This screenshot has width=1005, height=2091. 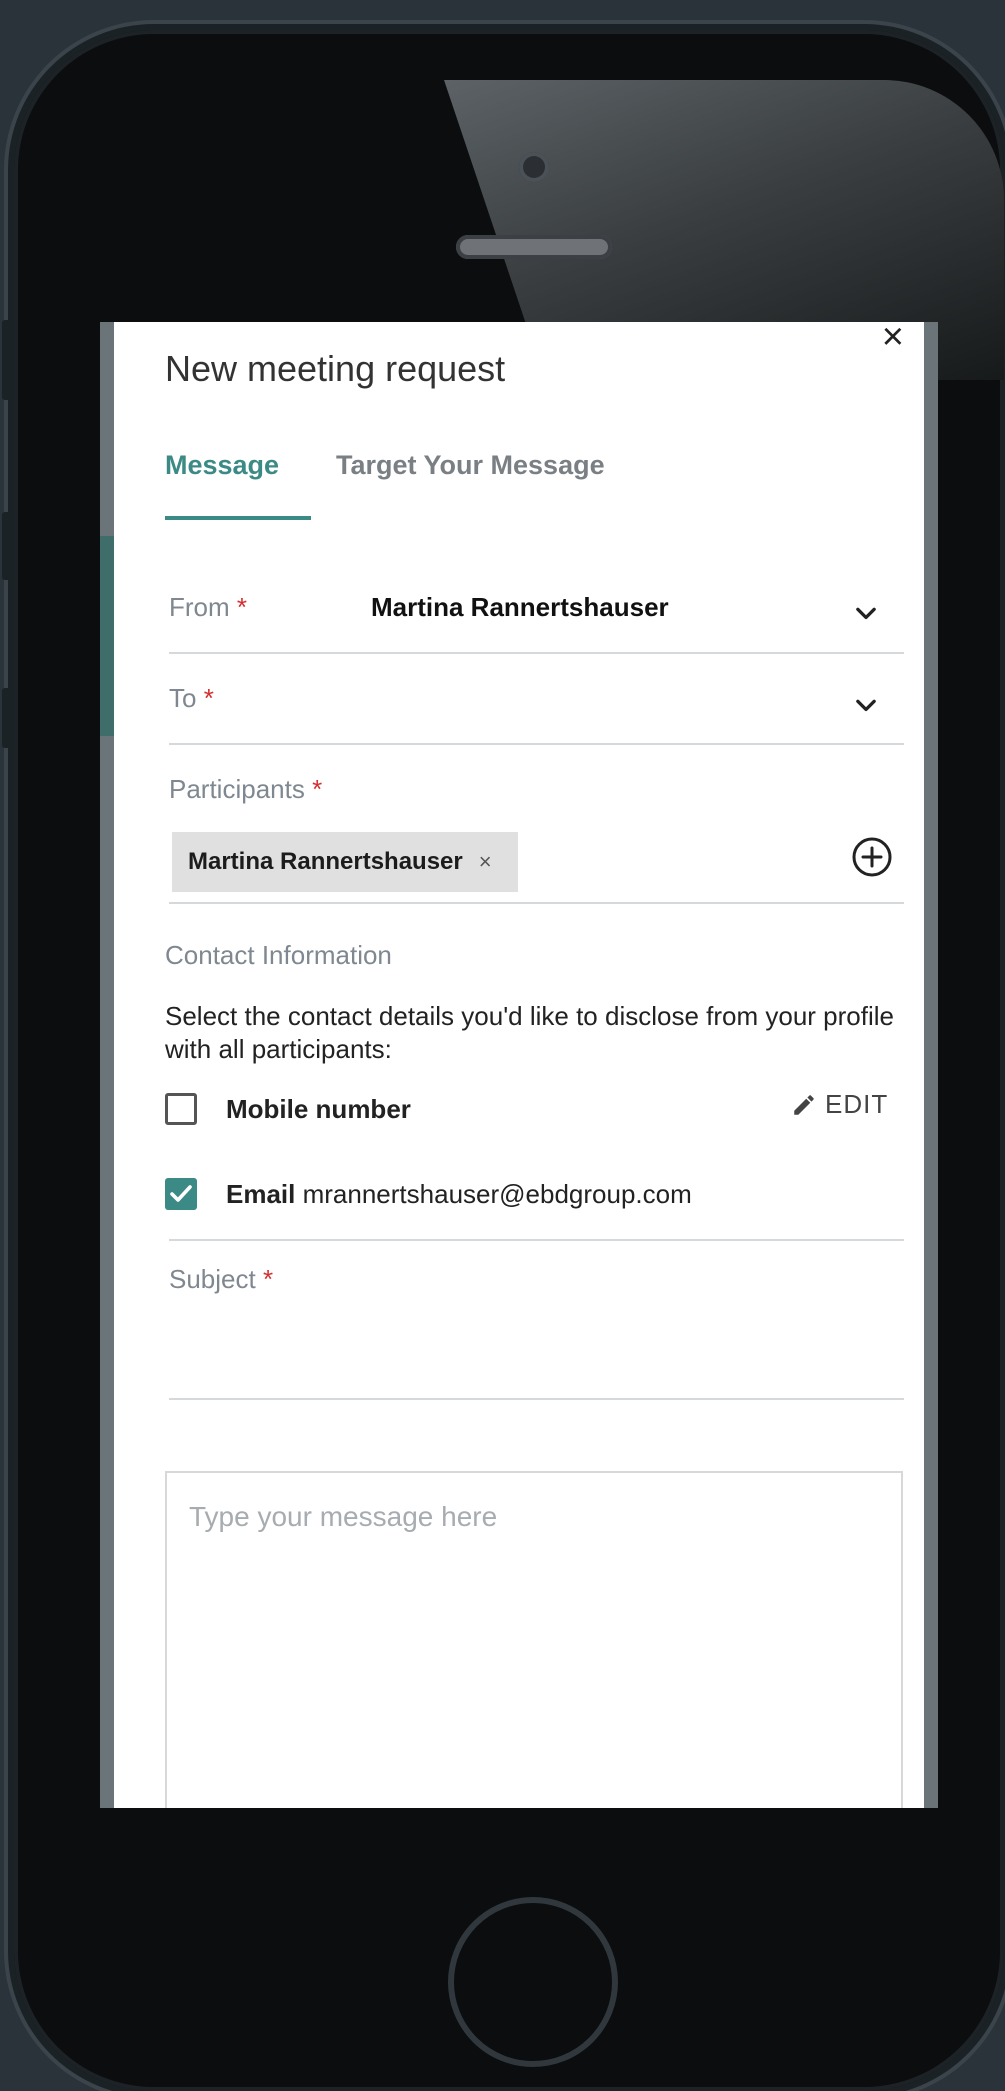 What do you see at coordinates (325, 861) in the screenshot?
I see `chip-label: Martina Rannertshauser` at bounding box center [325, 861].